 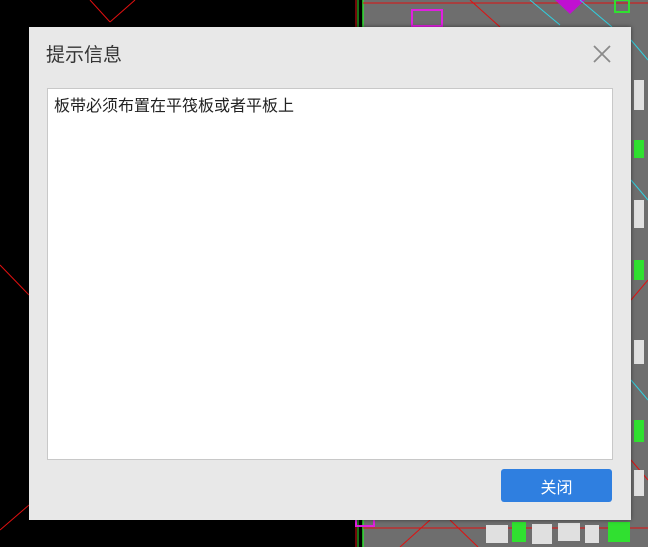 I want to click on close-icon, so click(x=602, y=54).